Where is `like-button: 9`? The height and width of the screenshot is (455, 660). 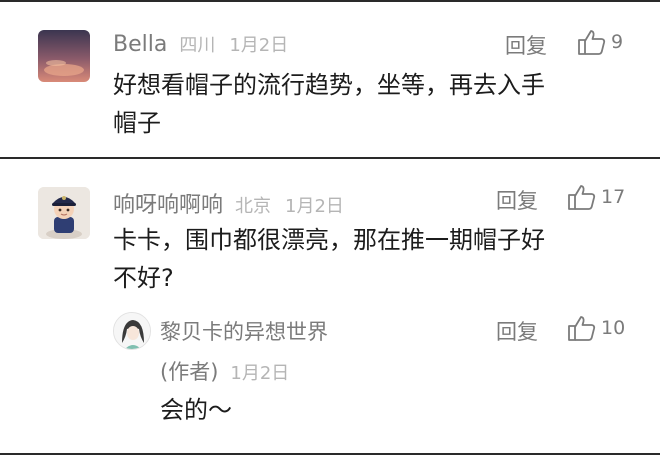 like-button: 9 is located at coordinates (600, 42).